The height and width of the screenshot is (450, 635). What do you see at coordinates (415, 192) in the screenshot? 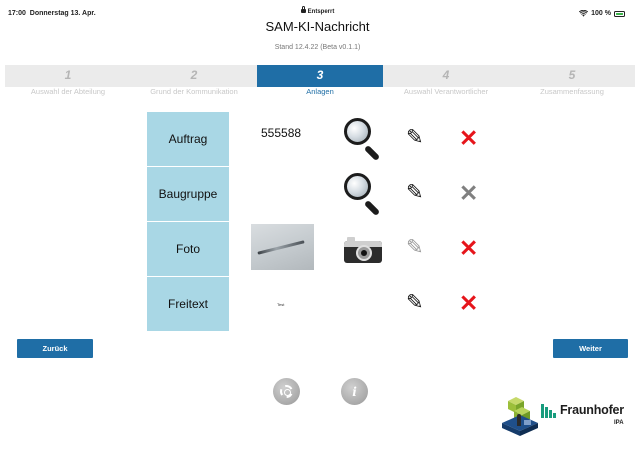
I see `baugruppe-edit-icon: ✎` at bounding box center [415, 192].